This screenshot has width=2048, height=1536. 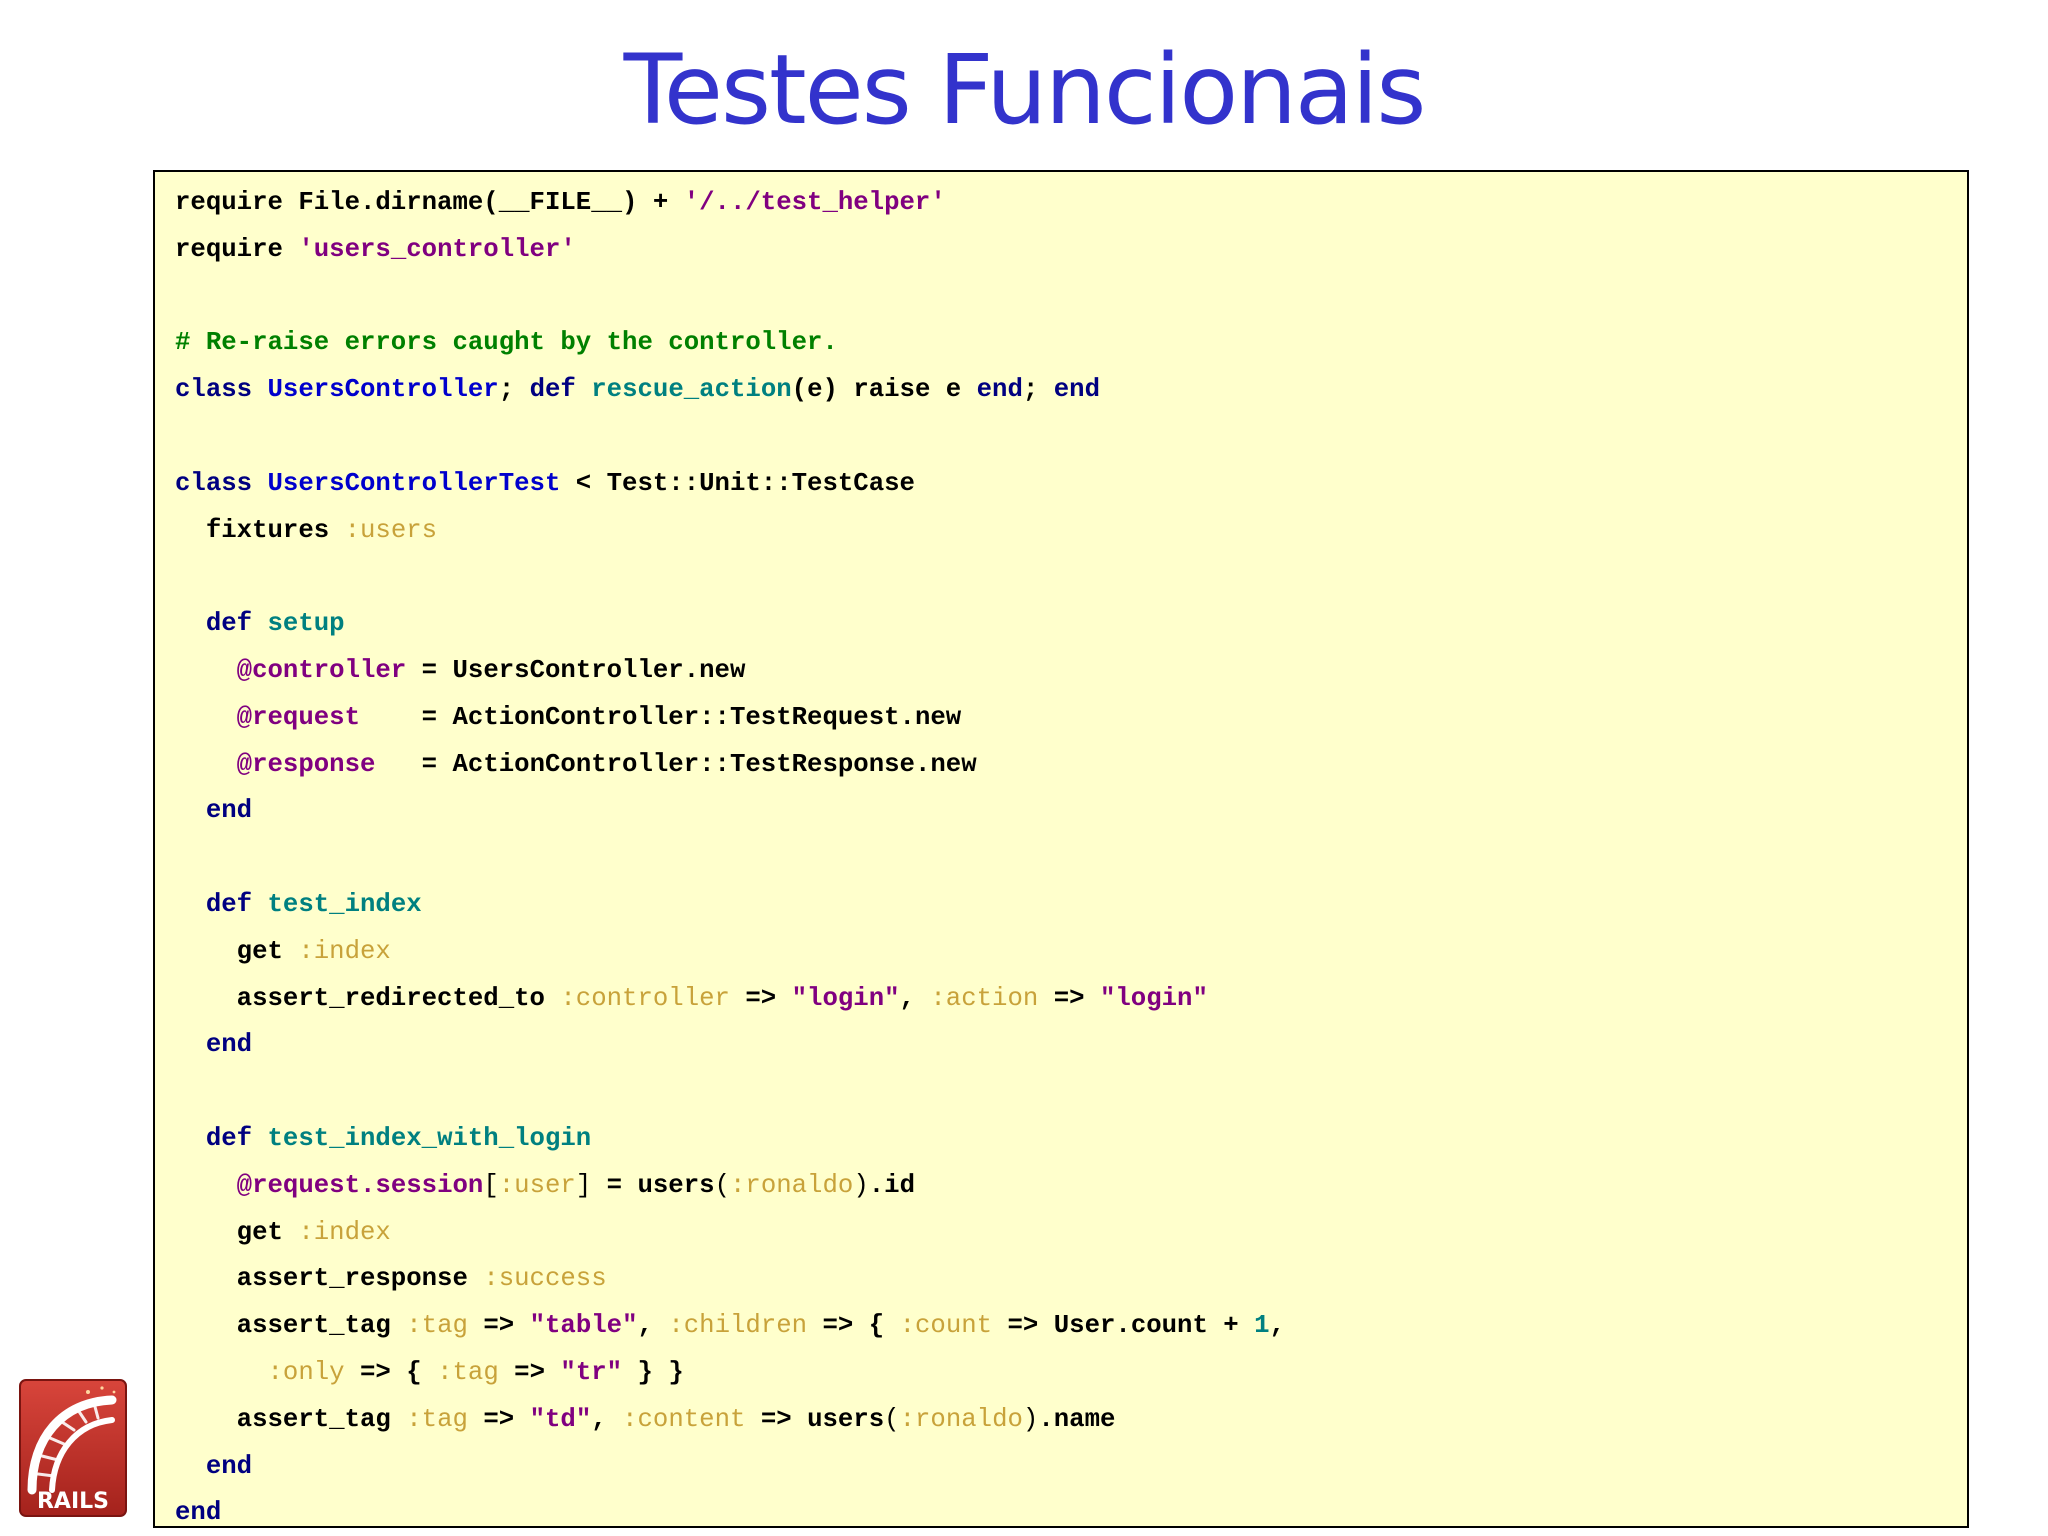 What do you see at coordinates (814, 202) in the screenshot?
I see `code-token-string: '/../test_helper'` at bounding box center [814, 202].